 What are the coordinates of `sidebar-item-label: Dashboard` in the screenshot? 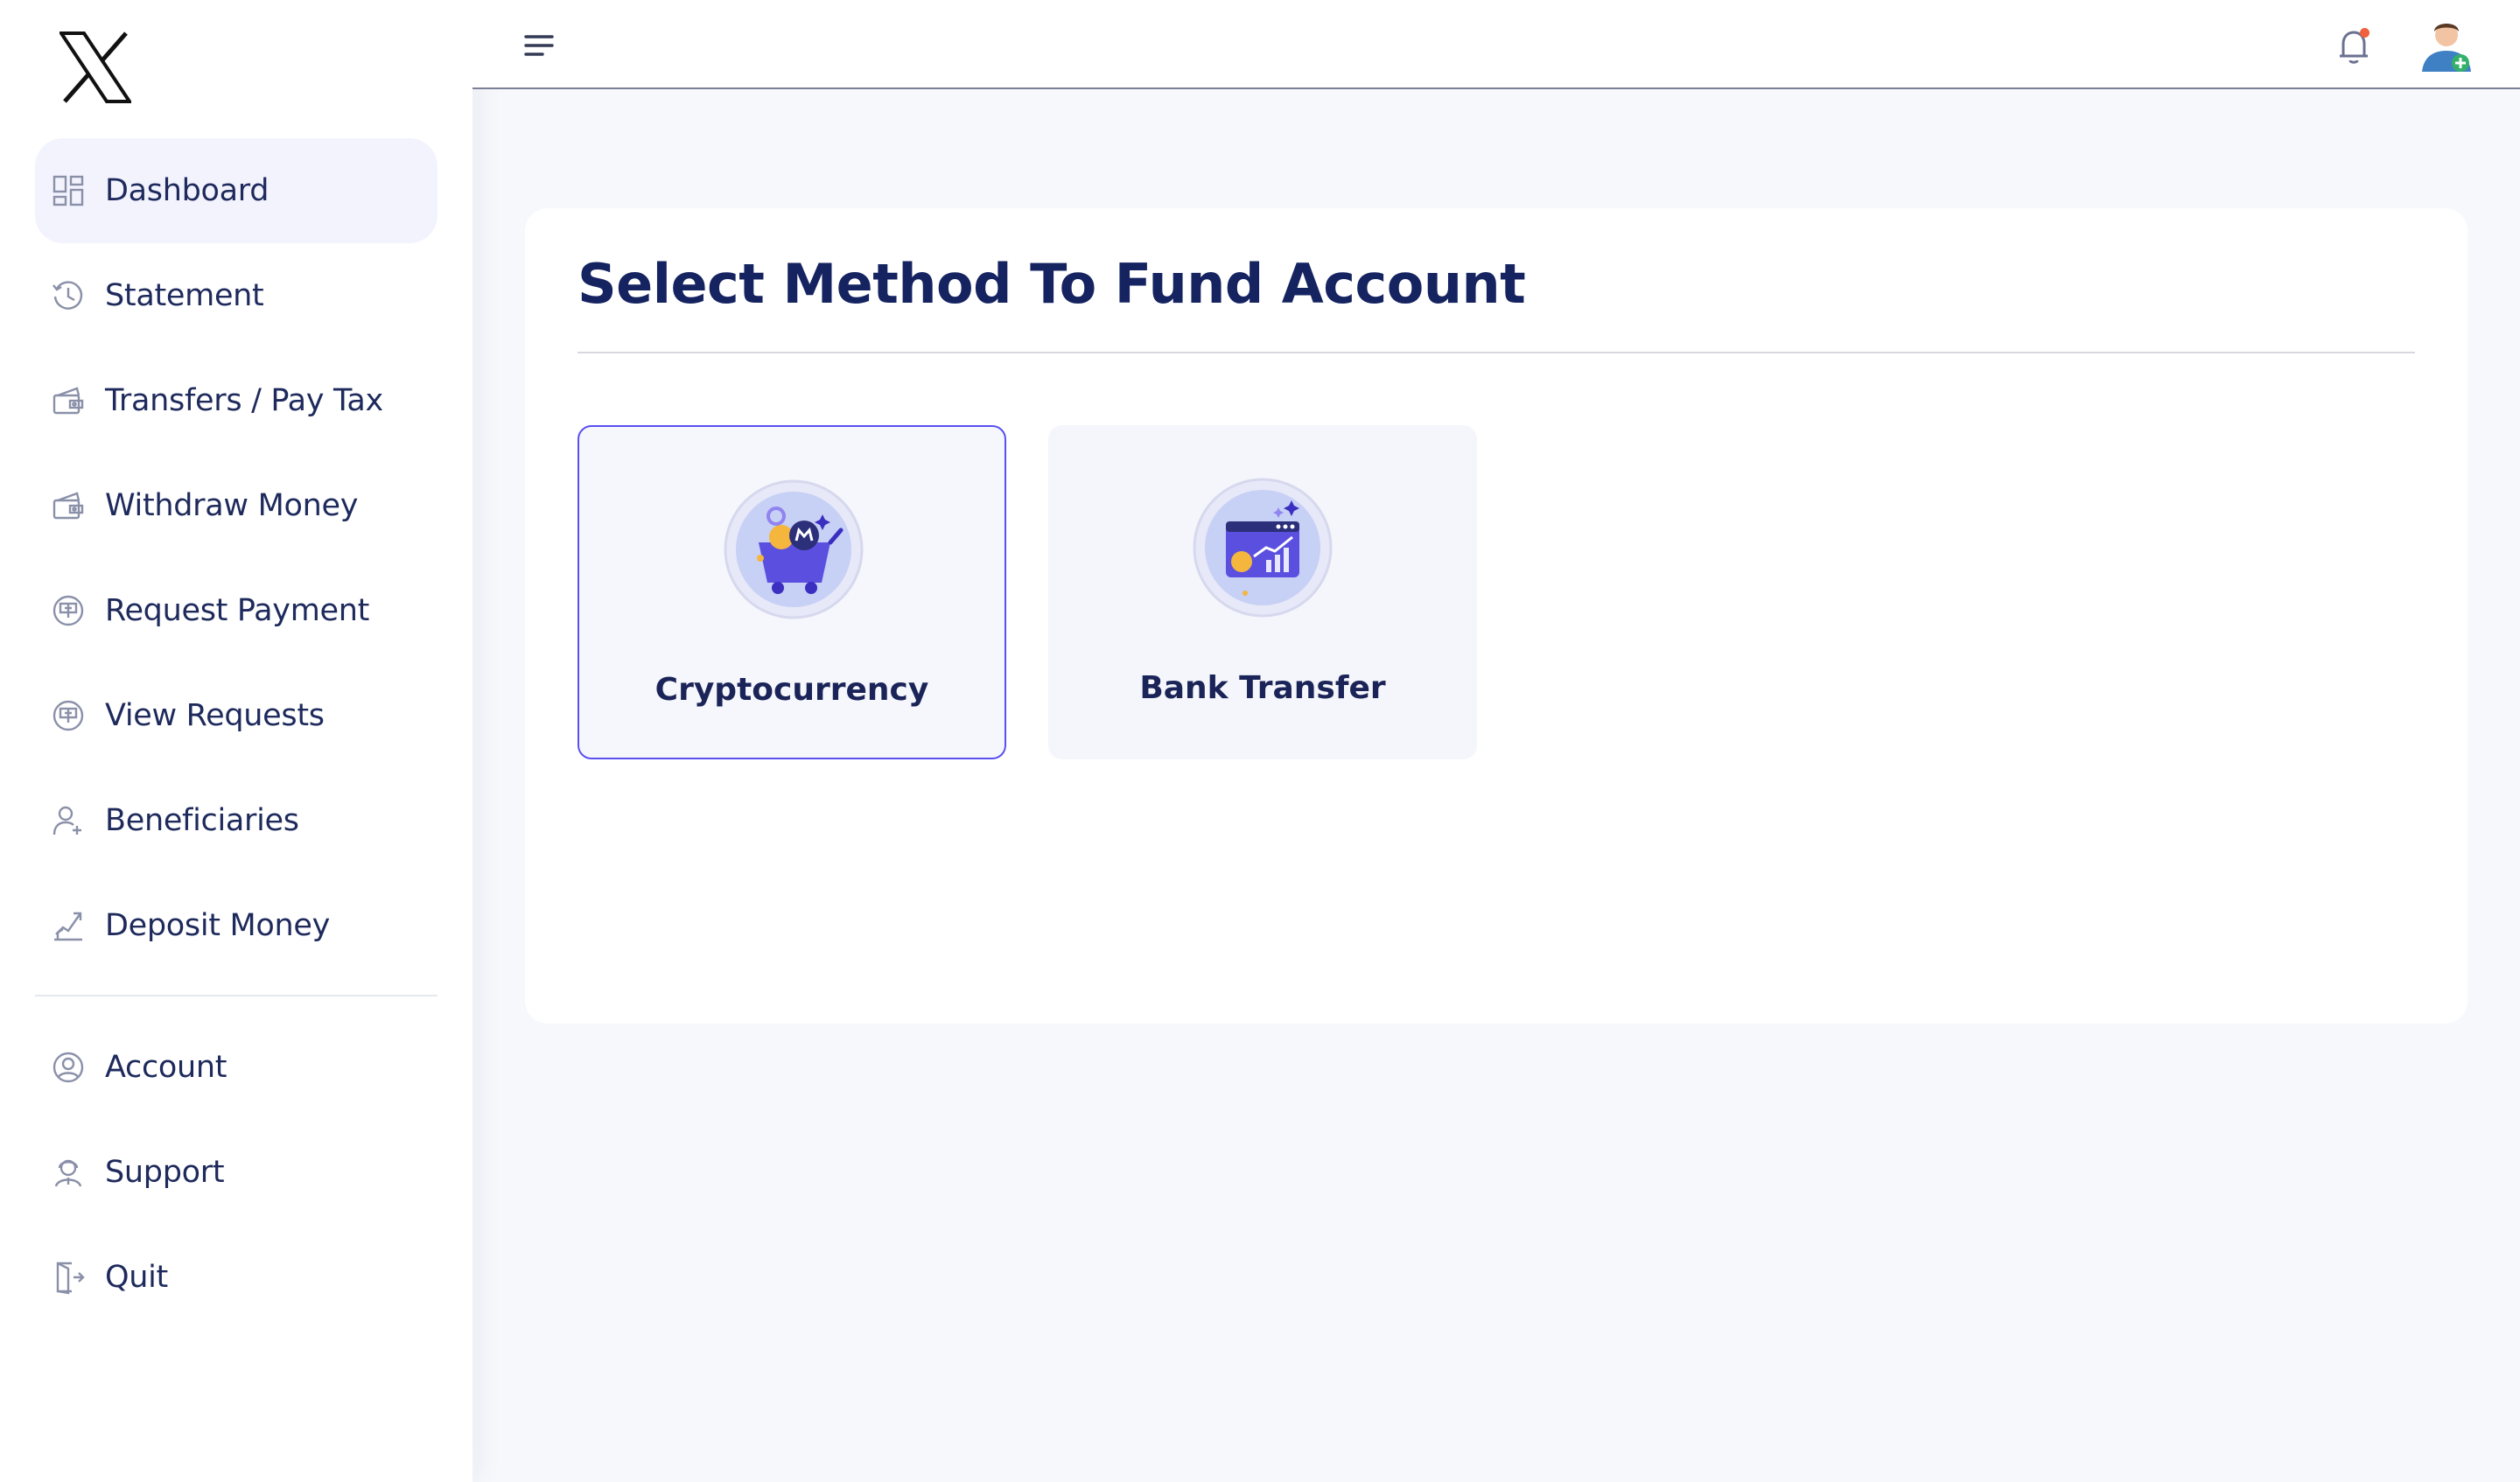 It's located at (187, 190).